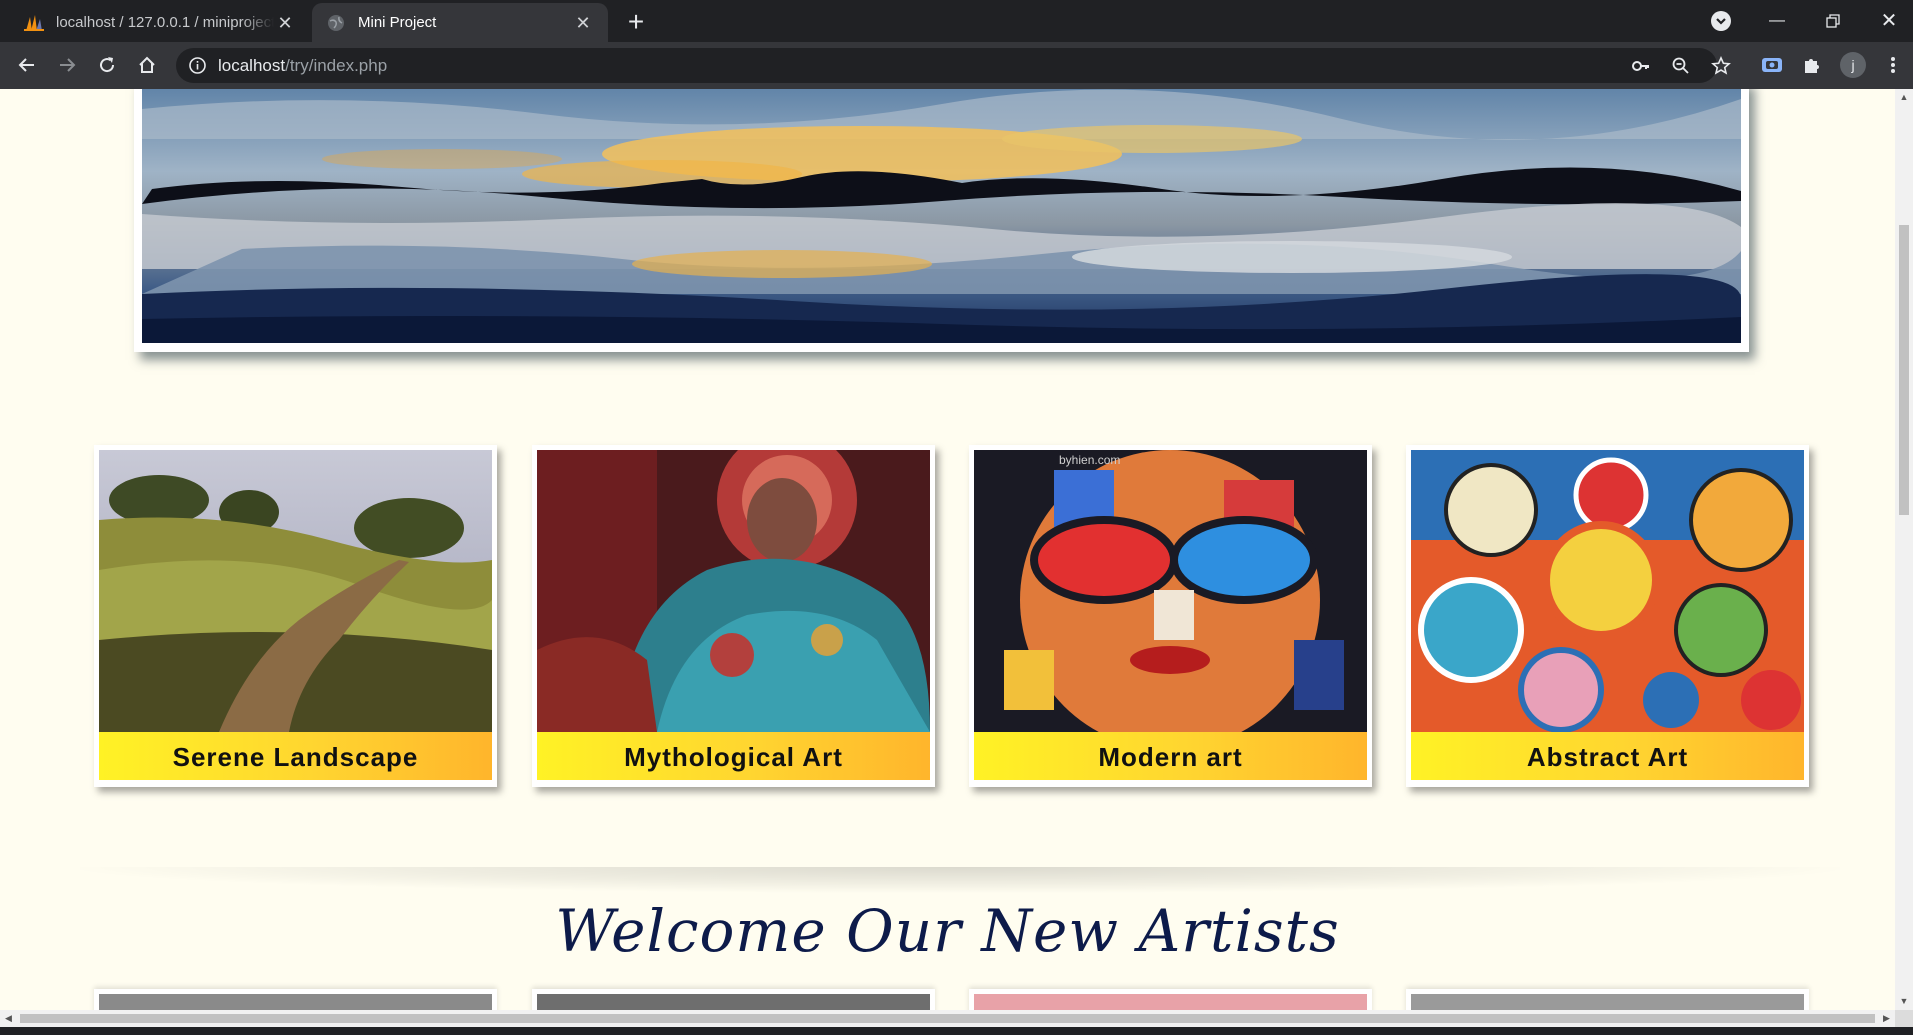 The image size is (1913, 1035). Describe the element at coordinates (733, 591) in the screenshot. I see `mythological-painting` at that location.